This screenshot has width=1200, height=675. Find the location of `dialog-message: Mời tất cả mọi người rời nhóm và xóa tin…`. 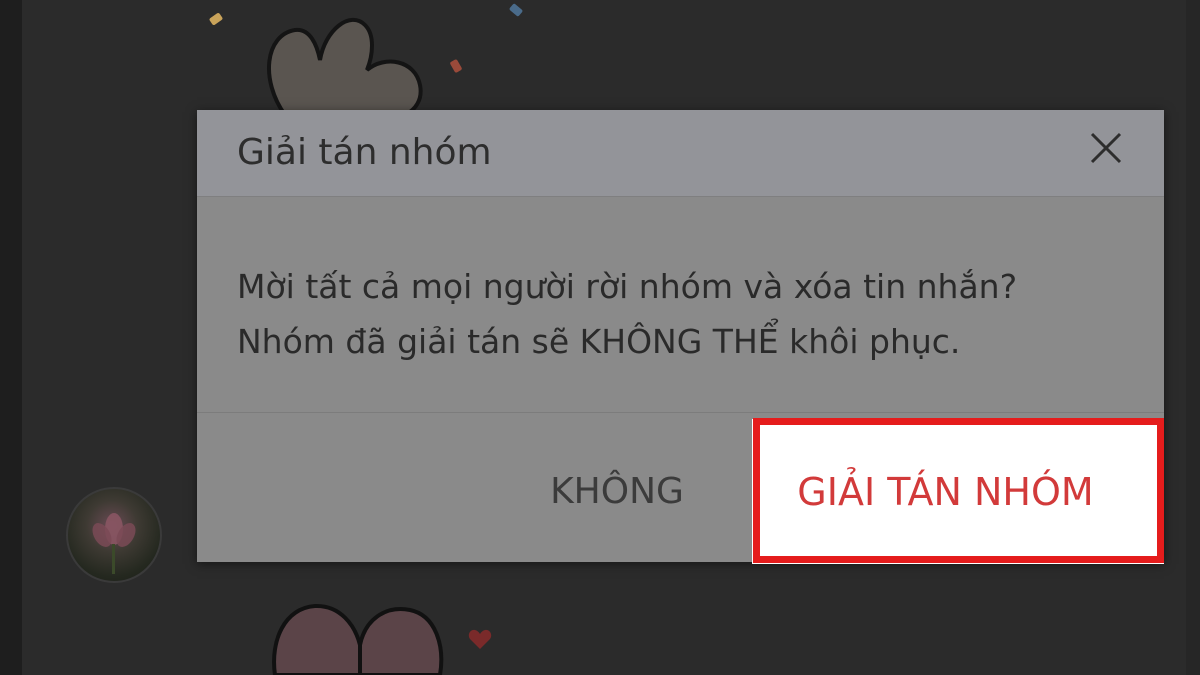

dialog-message: Mời tất cả mọi người rời nhóm và xóa tin… is located at coordinates (627, 314).